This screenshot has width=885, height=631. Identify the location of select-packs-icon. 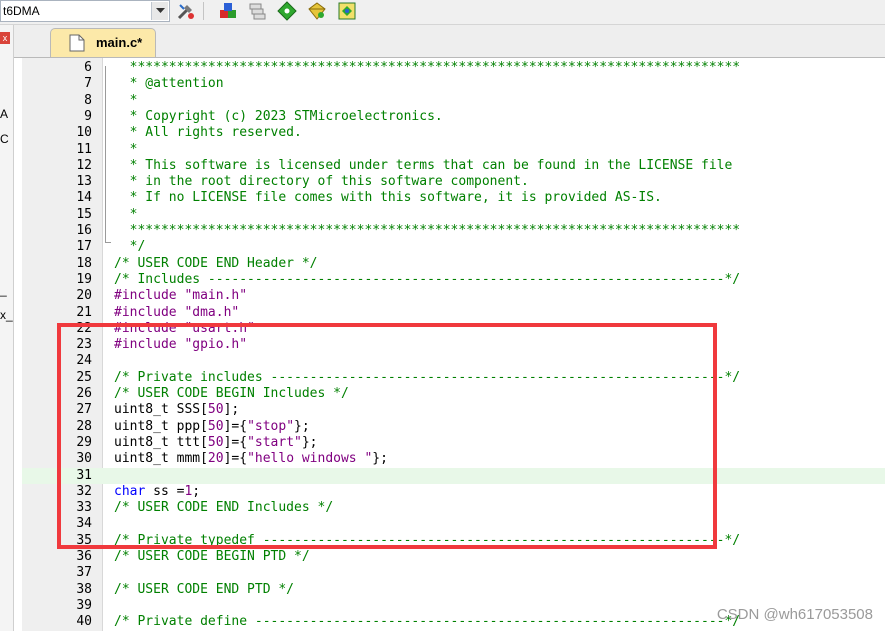
(287, 11).